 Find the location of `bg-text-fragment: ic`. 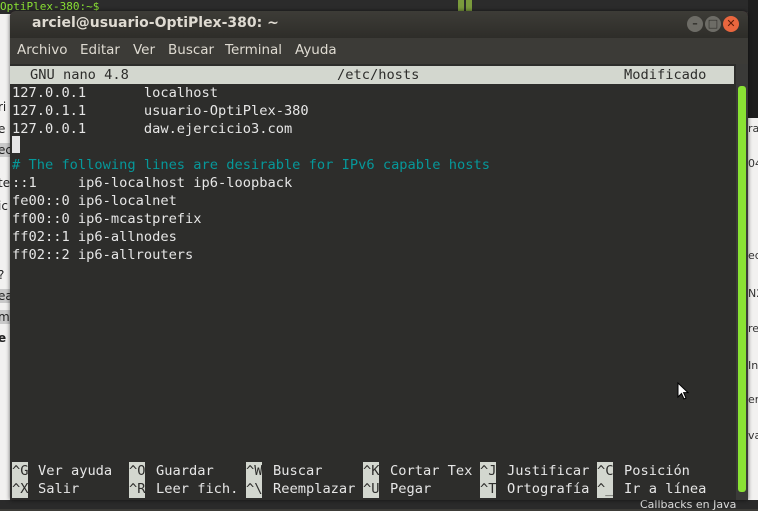

bg-text-fragment: ic is located at coordinates (4, 206).